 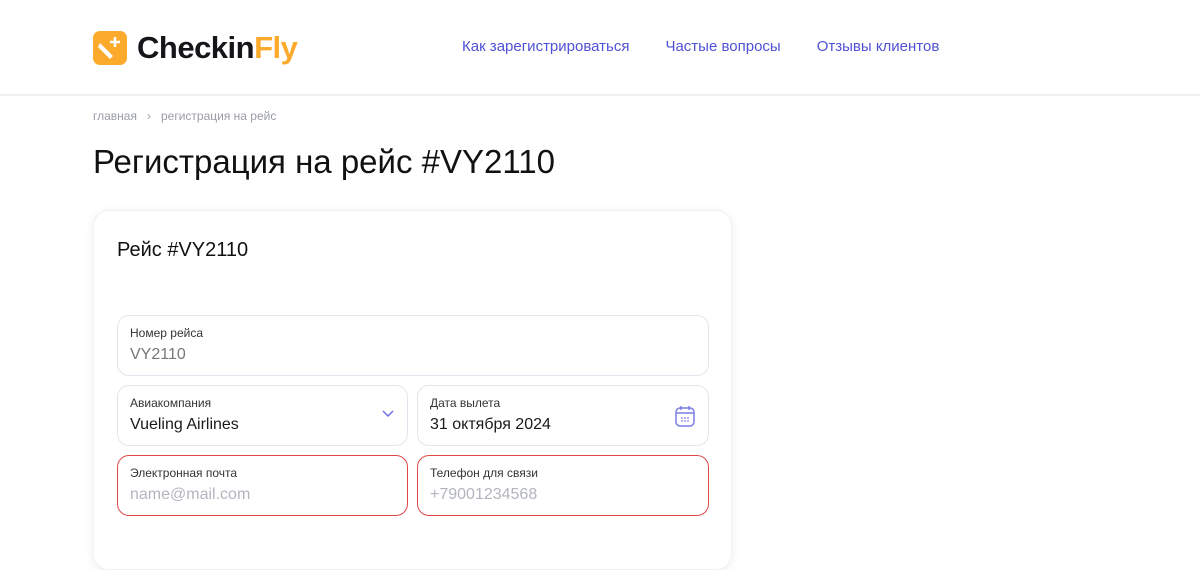 What do you see at coordinates (276, 47) in the screenshot?
I see `logo-text-accent: Fly` at bounding box center [276, 47].